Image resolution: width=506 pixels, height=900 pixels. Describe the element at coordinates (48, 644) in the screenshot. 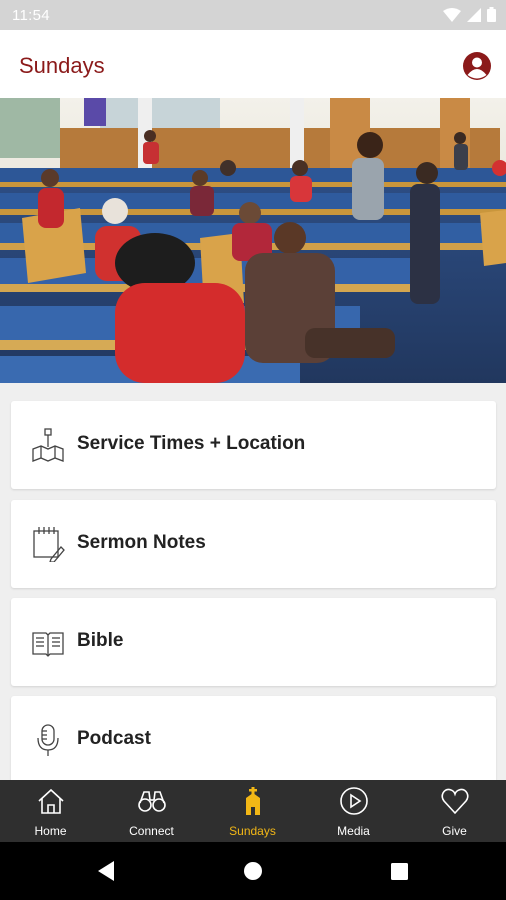

I see `open-book-icon` at that location.